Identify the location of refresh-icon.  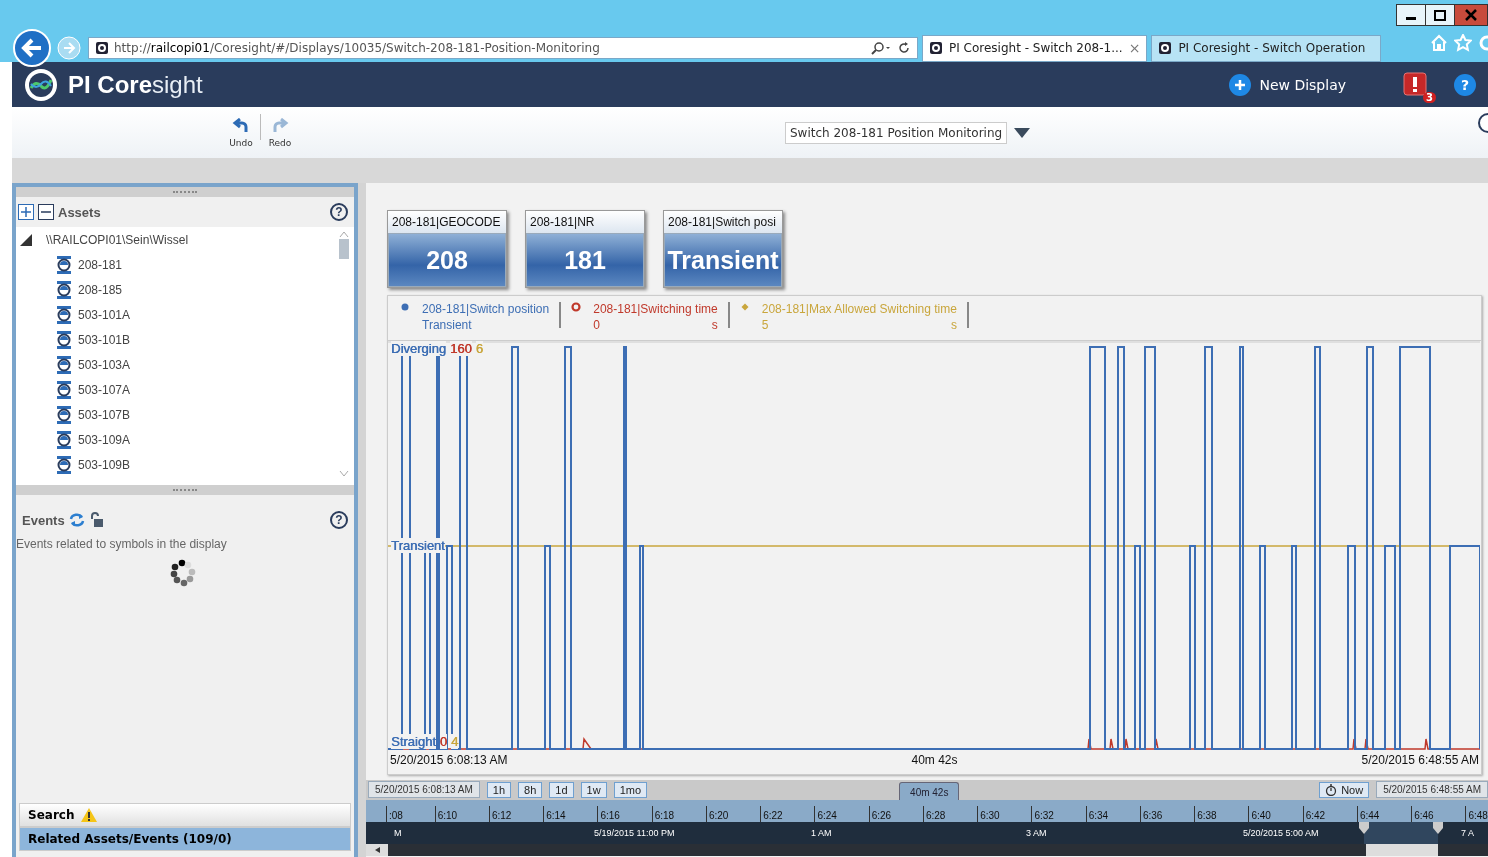
(904, 48).